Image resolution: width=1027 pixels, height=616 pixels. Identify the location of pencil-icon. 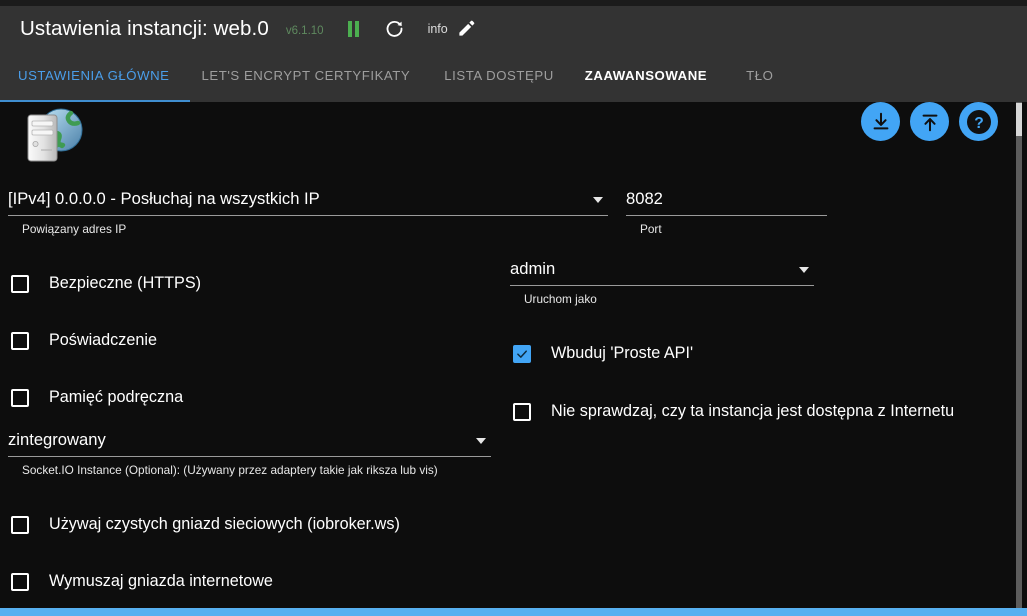
(467, 29).